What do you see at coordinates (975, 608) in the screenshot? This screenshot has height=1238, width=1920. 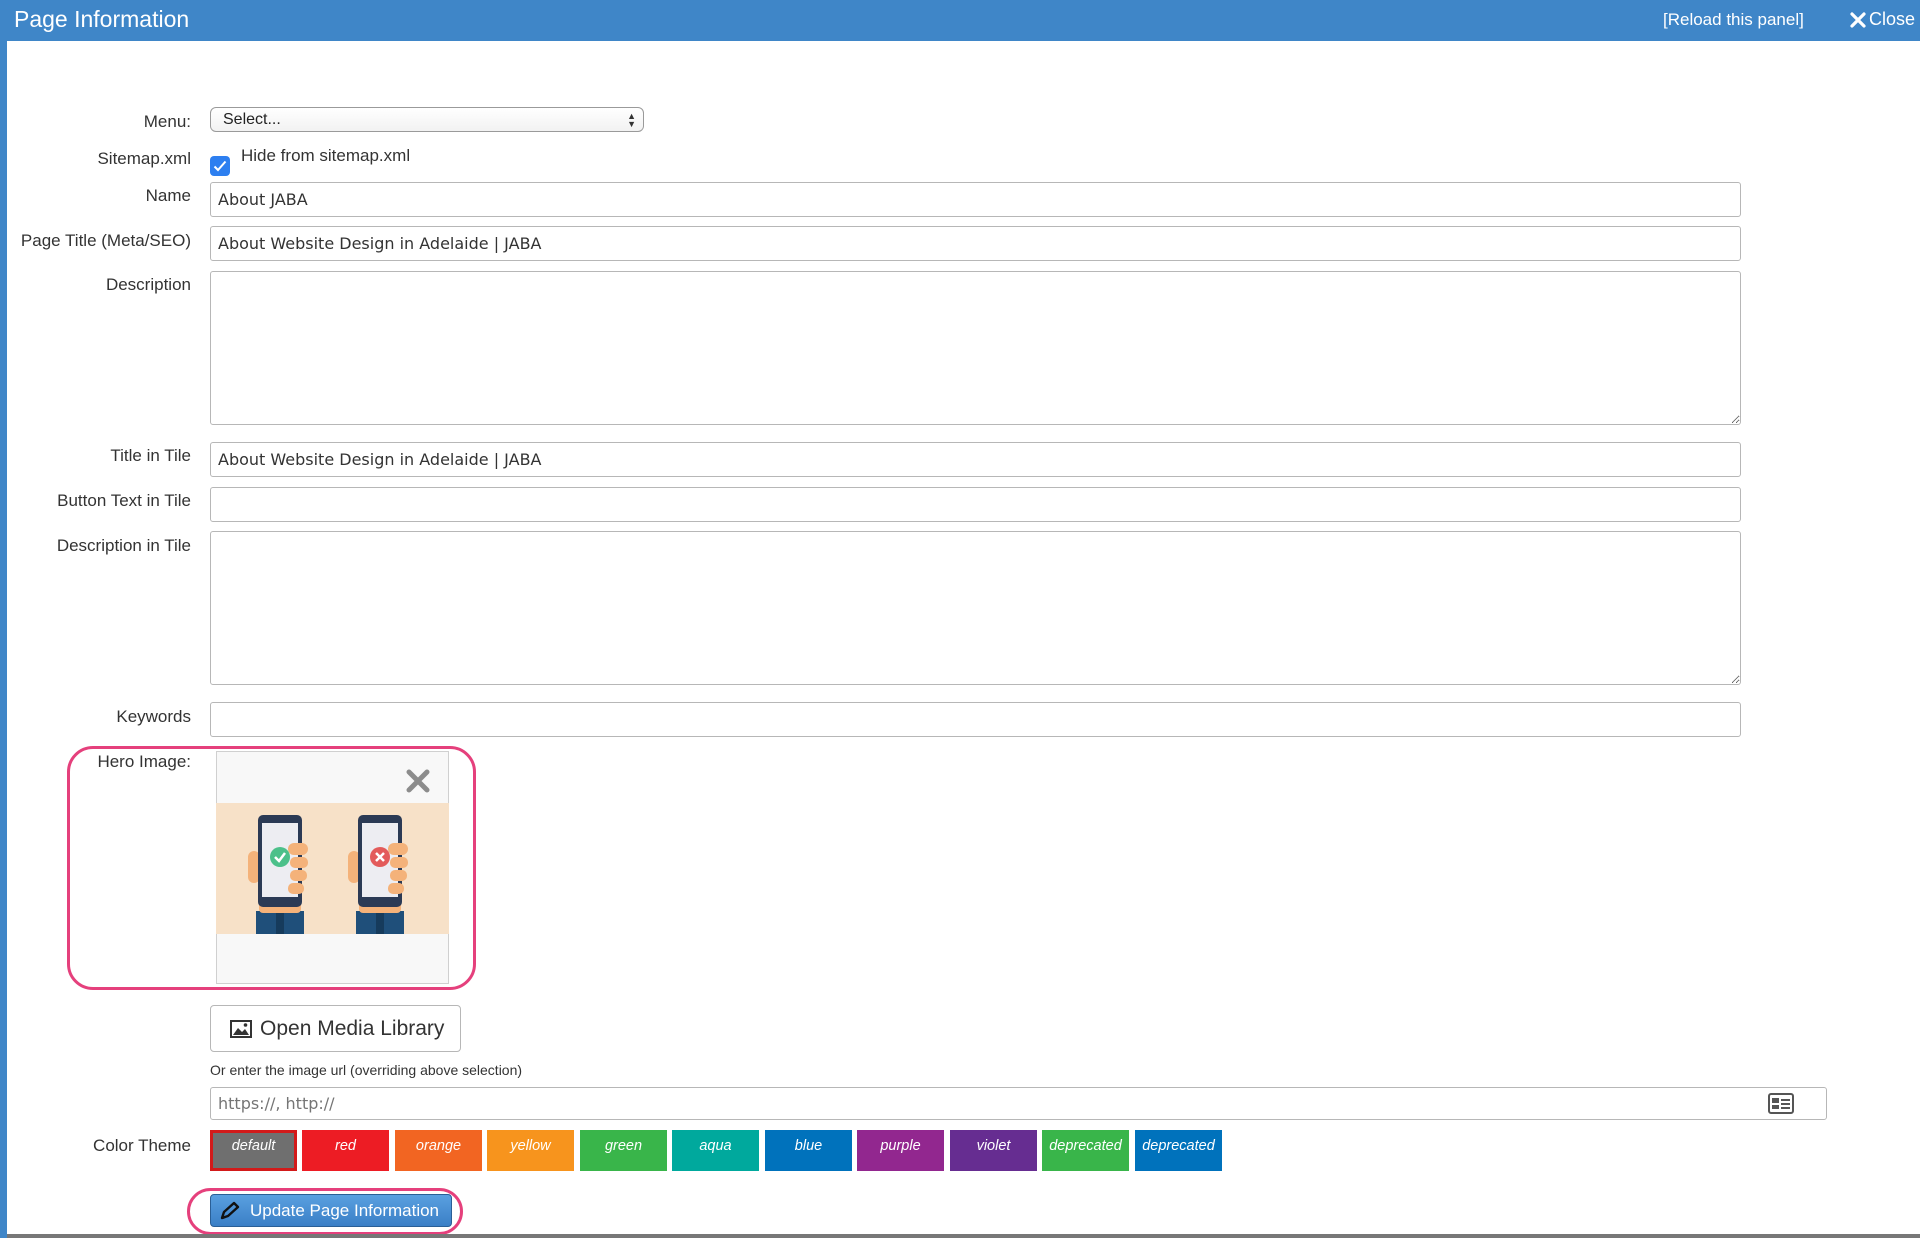 I see `description-in-tile-textarea` at bounding box center [975, 608].